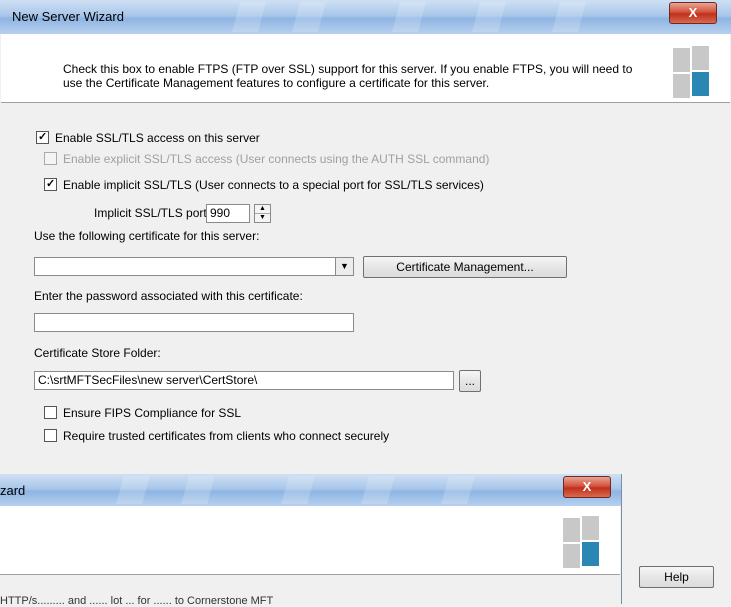 Image resolution: width=731 pixels, height=607 pixels. I want to click on overlay-wizard-header, so click(310, 540).